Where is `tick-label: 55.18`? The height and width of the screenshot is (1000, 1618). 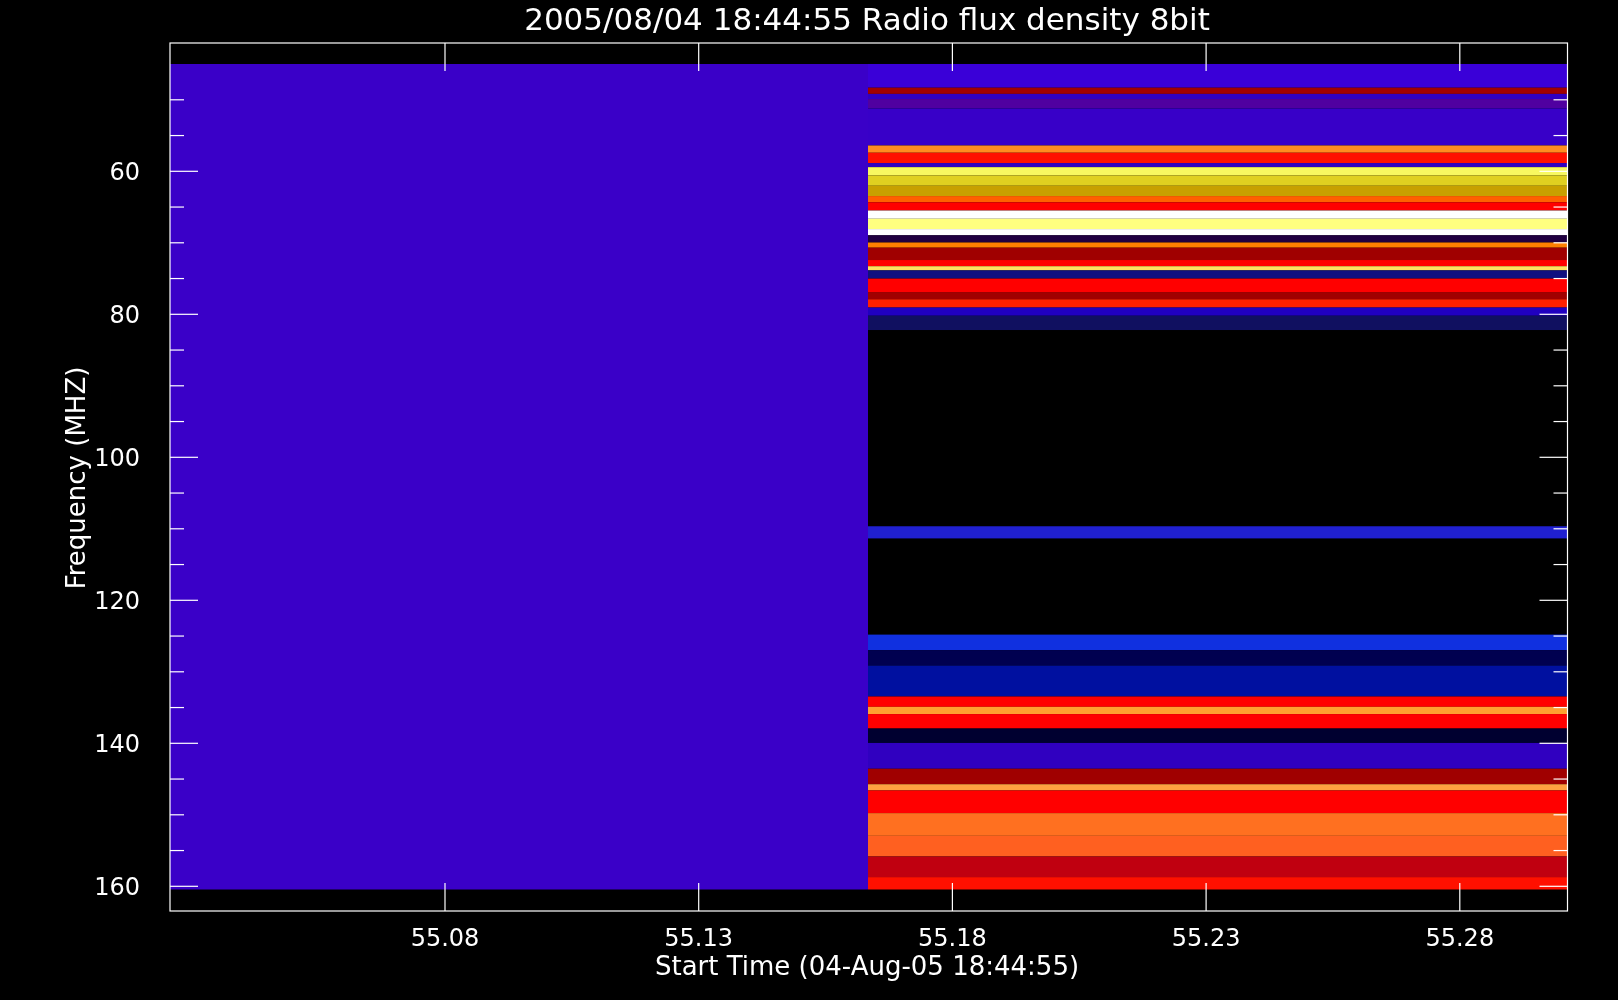 tick-label: 55.18 is located at coordinates (952, 938).